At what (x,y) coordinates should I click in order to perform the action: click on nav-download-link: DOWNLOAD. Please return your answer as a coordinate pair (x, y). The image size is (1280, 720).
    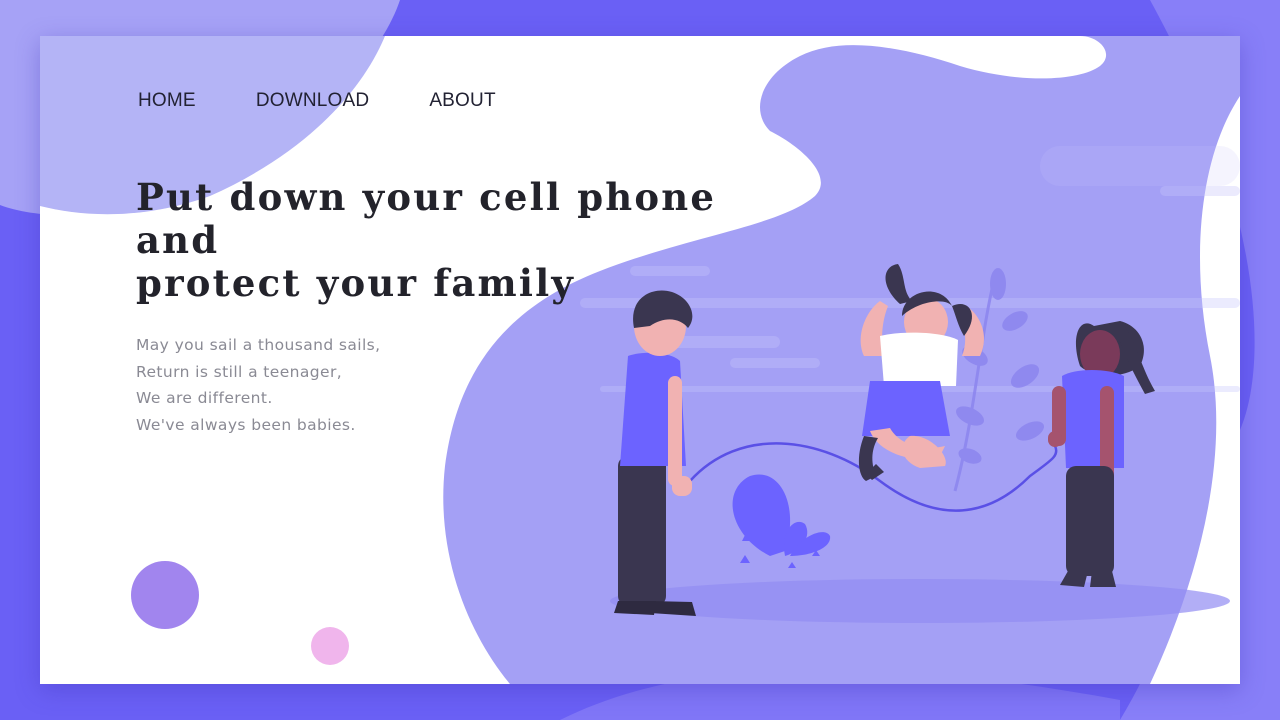
    Looking at the image, I should click on (313, 101).